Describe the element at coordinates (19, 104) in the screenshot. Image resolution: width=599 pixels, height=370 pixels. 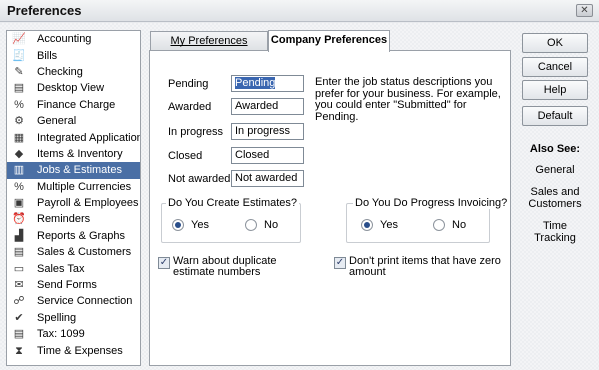
I see `finance-charge-icon: %` at that location.